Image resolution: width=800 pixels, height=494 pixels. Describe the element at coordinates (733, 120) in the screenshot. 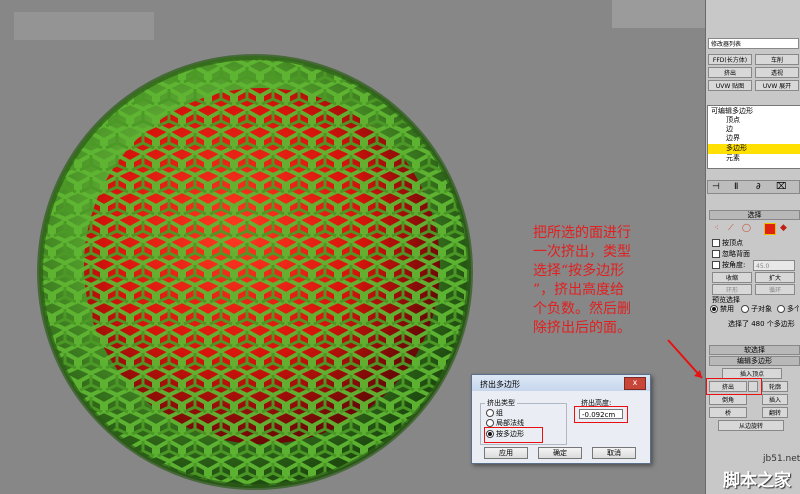

I see `stack-item-vertex: 顶点` at that location.